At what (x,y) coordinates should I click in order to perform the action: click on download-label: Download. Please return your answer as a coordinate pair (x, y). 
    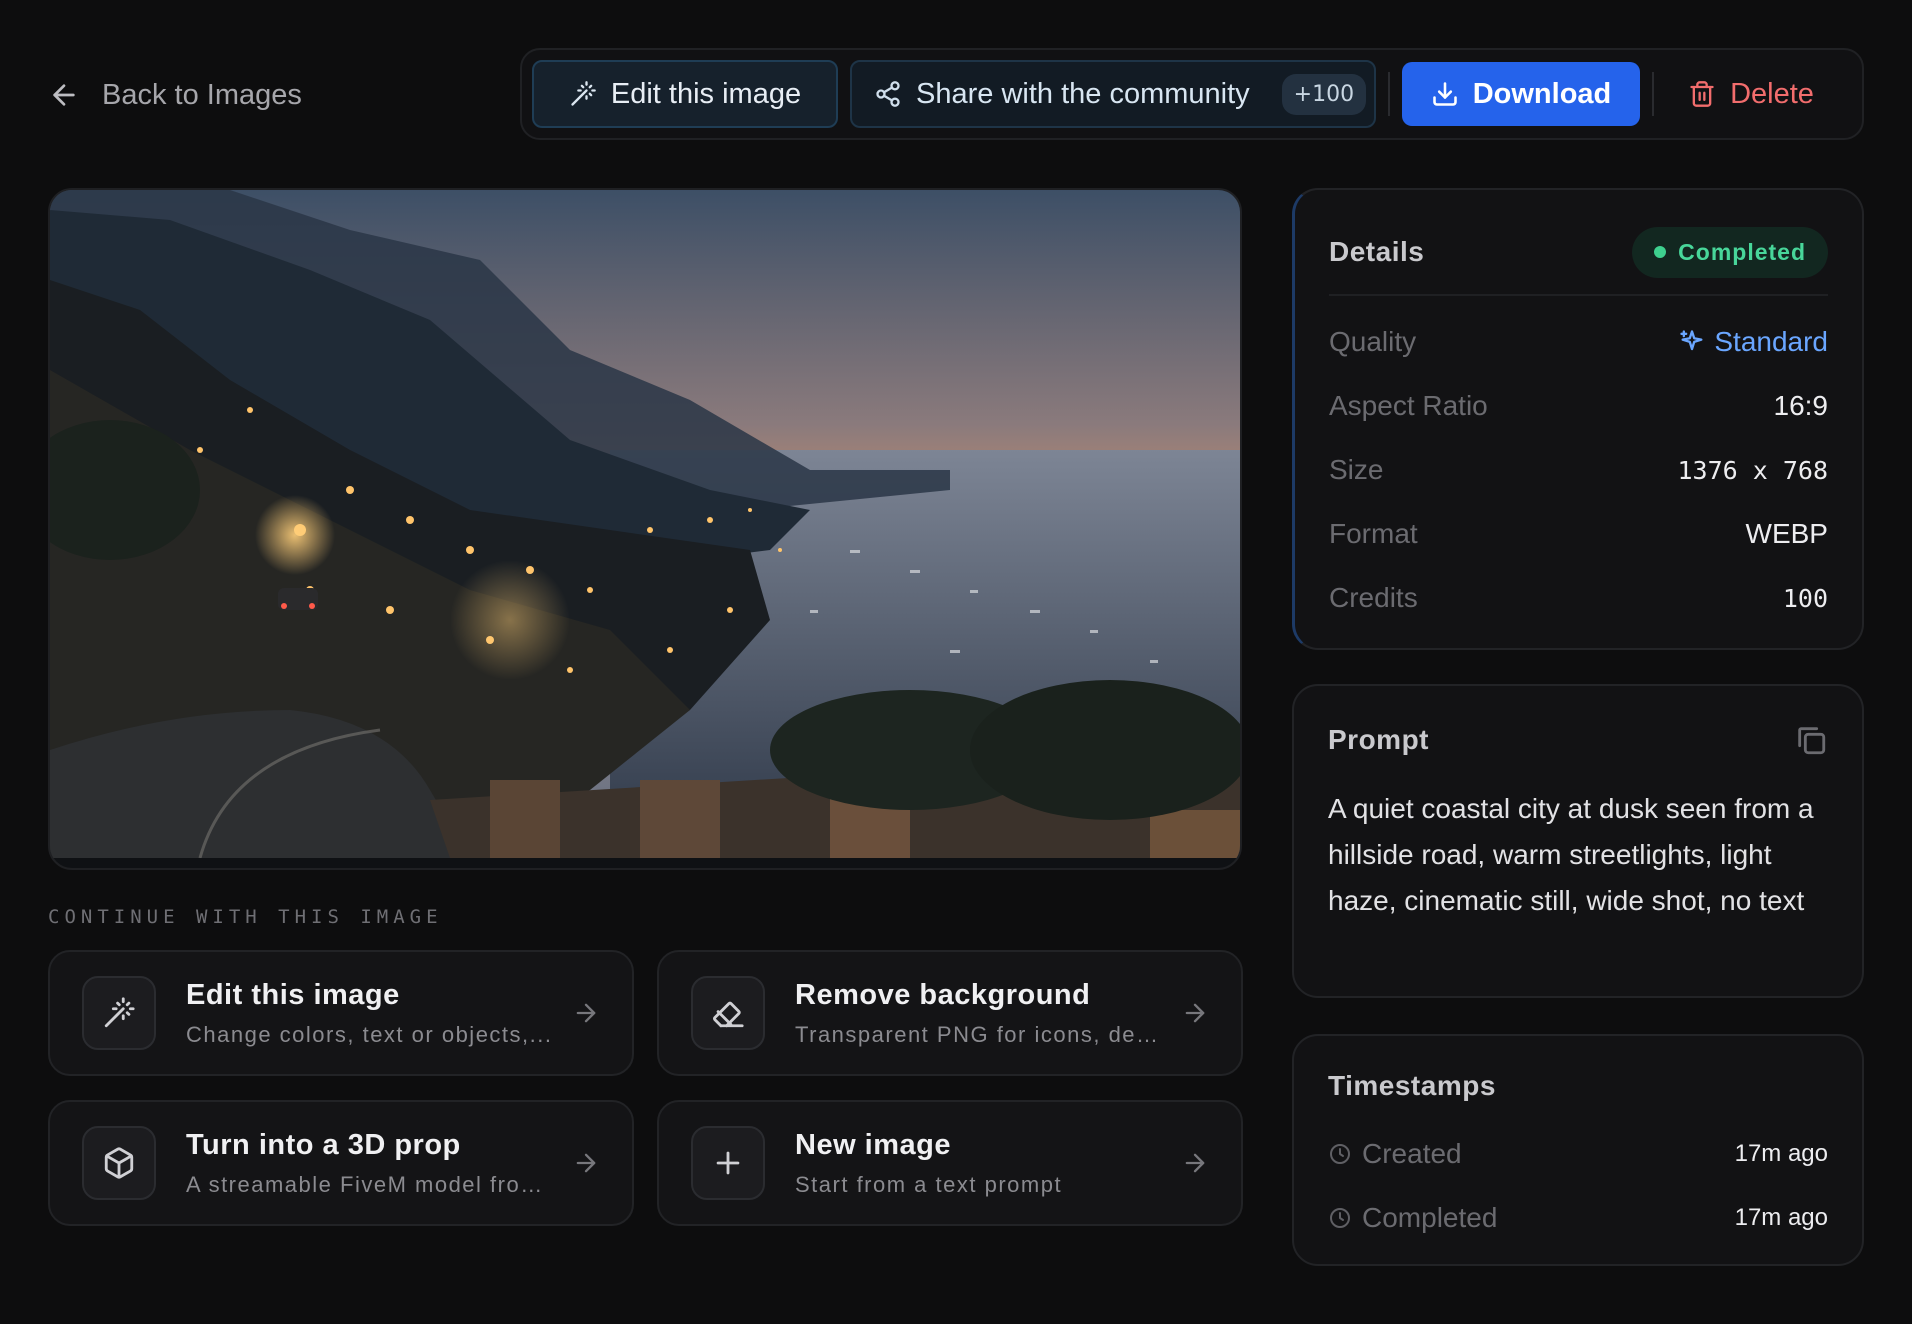
    Looking at the image, I should click on (1542, 93).